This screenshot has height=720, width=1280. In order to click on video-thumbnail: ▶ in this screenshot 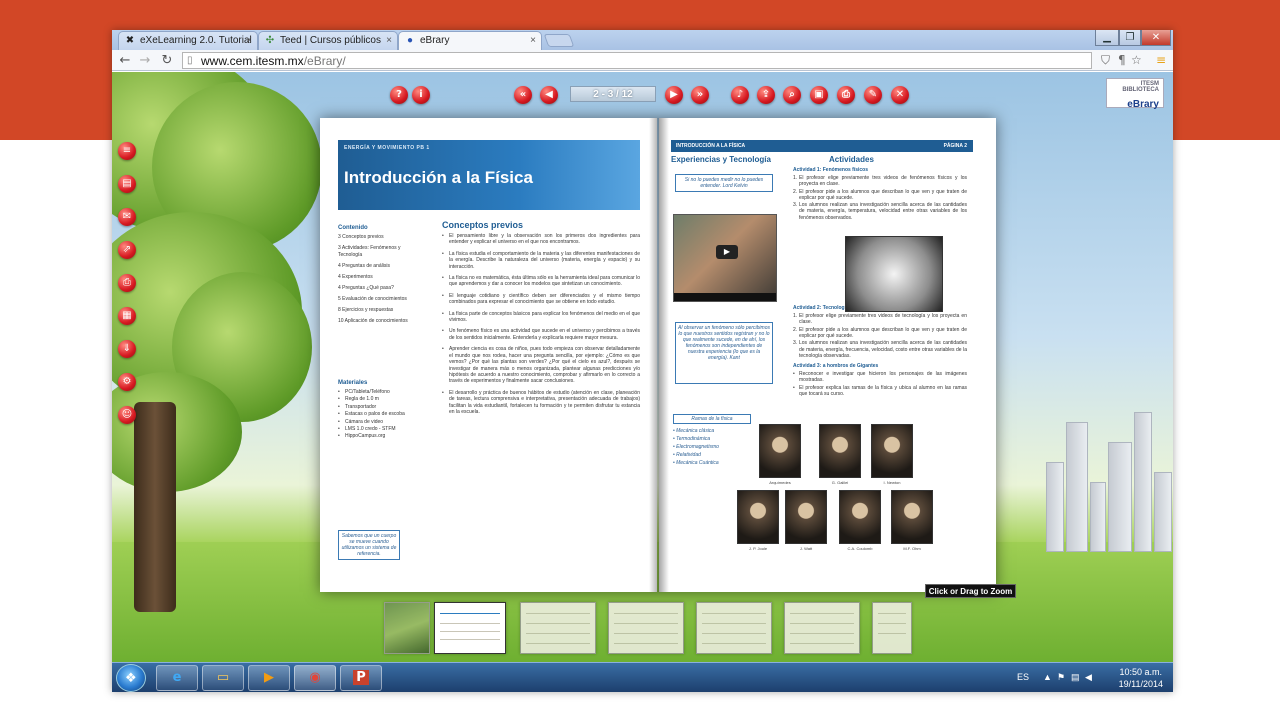, I will do `click(725, 258)`.